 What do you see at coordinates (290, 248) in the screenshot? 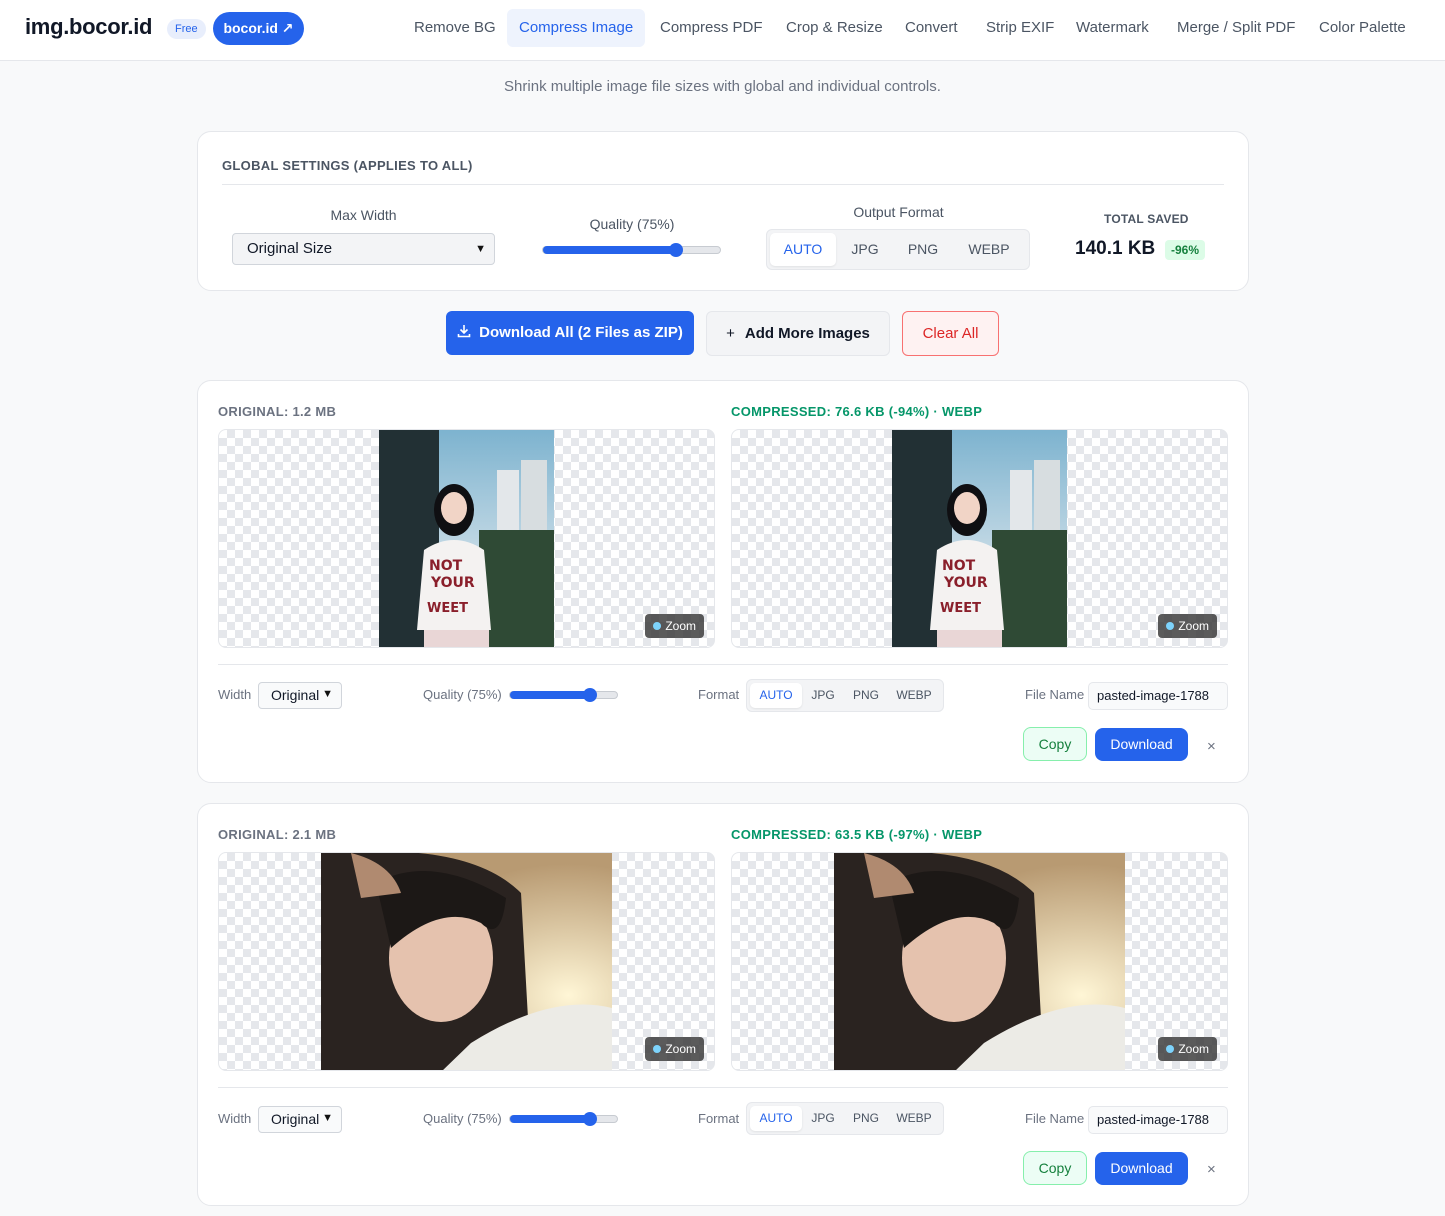
I see `max-width-value: Original Size` at bounding box center [290, 248].